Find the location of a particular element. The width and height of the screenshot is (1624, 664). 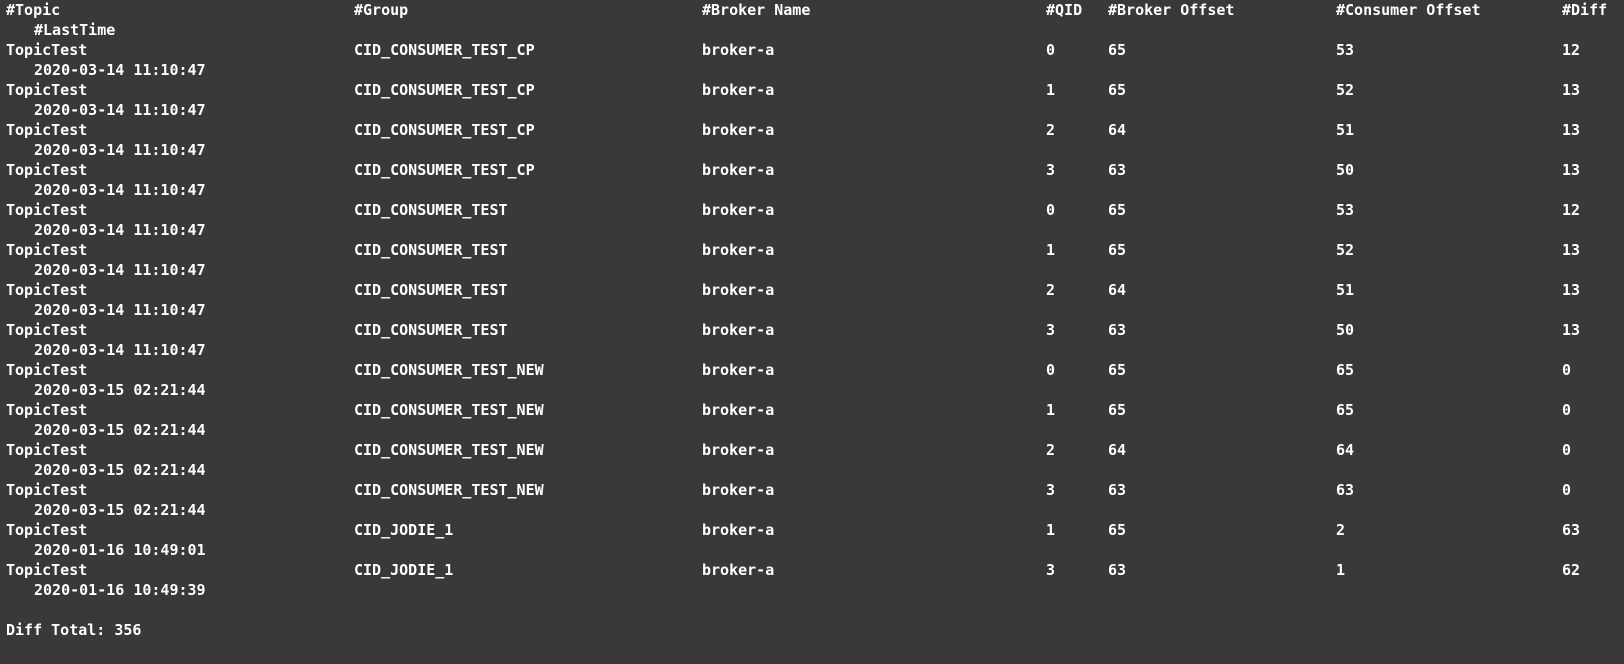

row-consumer-offset: 53 is located at coordinates (1345, 50).